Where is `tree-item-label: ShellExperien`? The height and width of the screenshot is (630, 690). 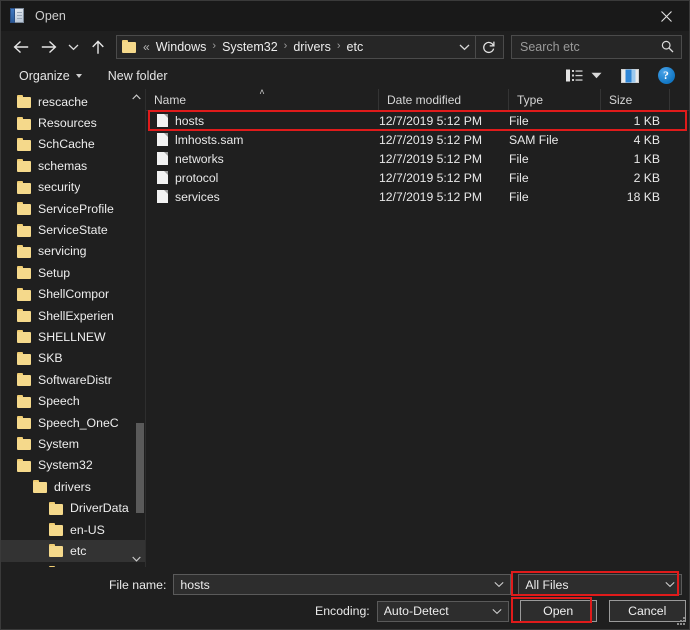
tree-item-label: ShellExperien is located at coordinates (76, 315).